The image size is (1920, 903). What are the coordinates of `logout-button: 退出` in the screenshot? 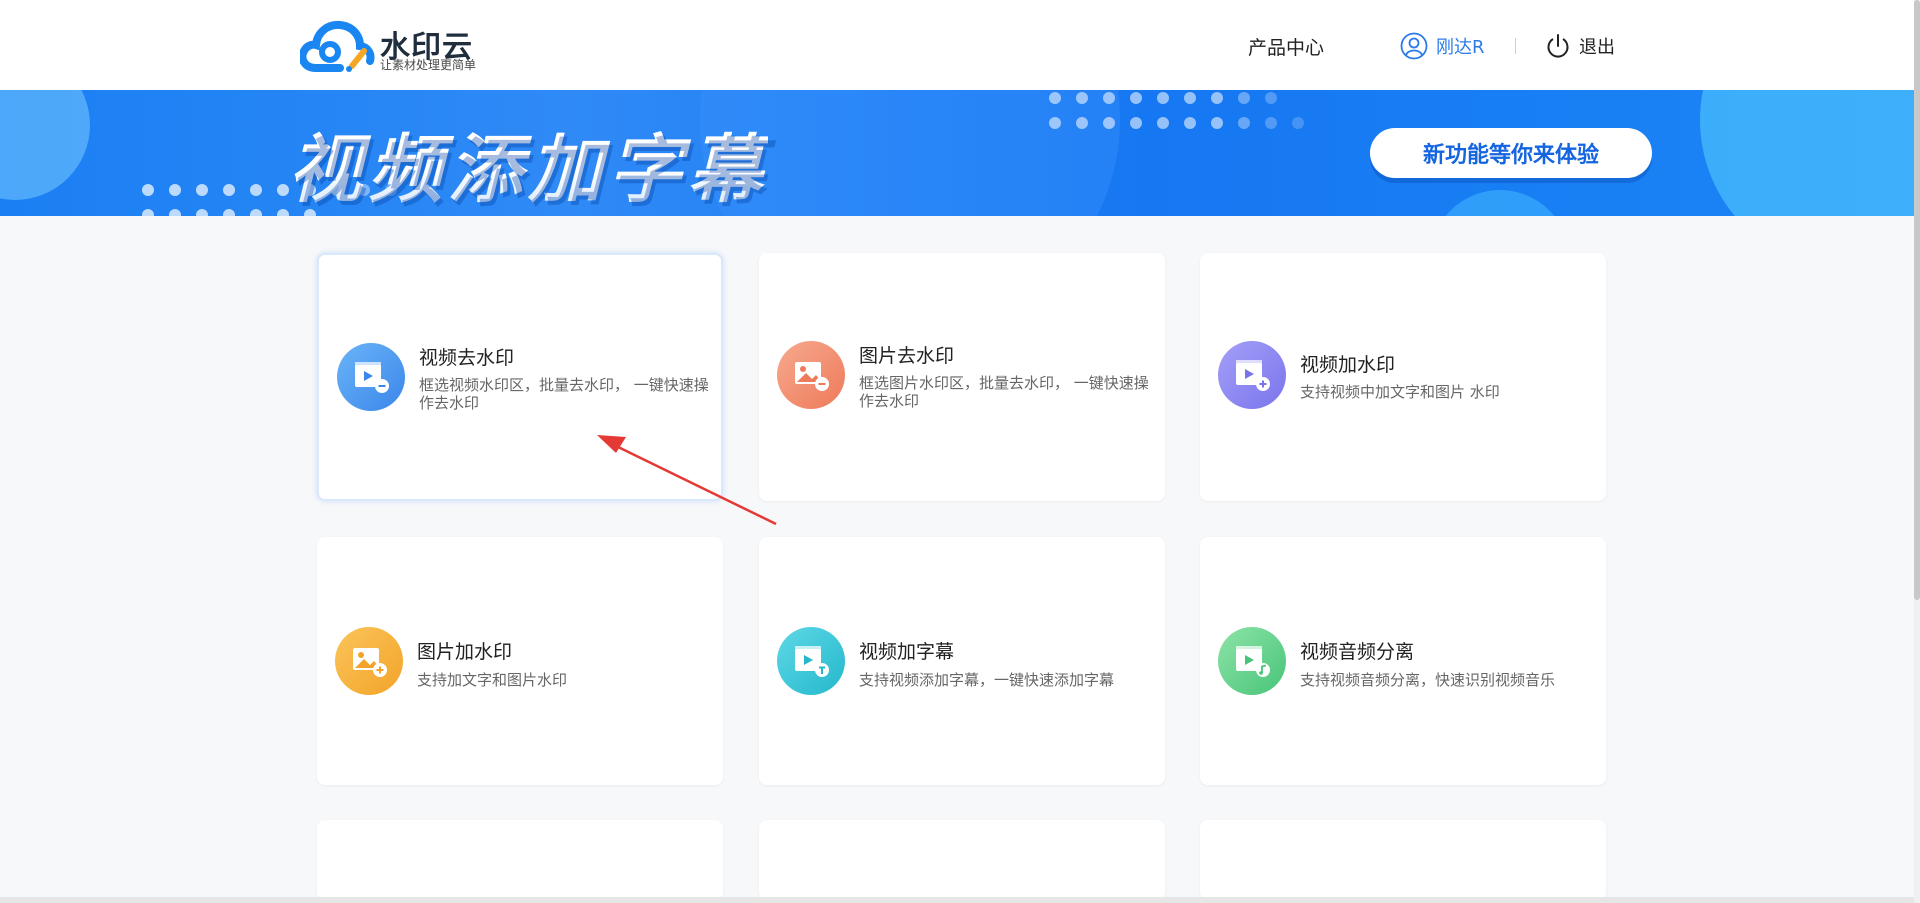 It's located at (1580, 46).